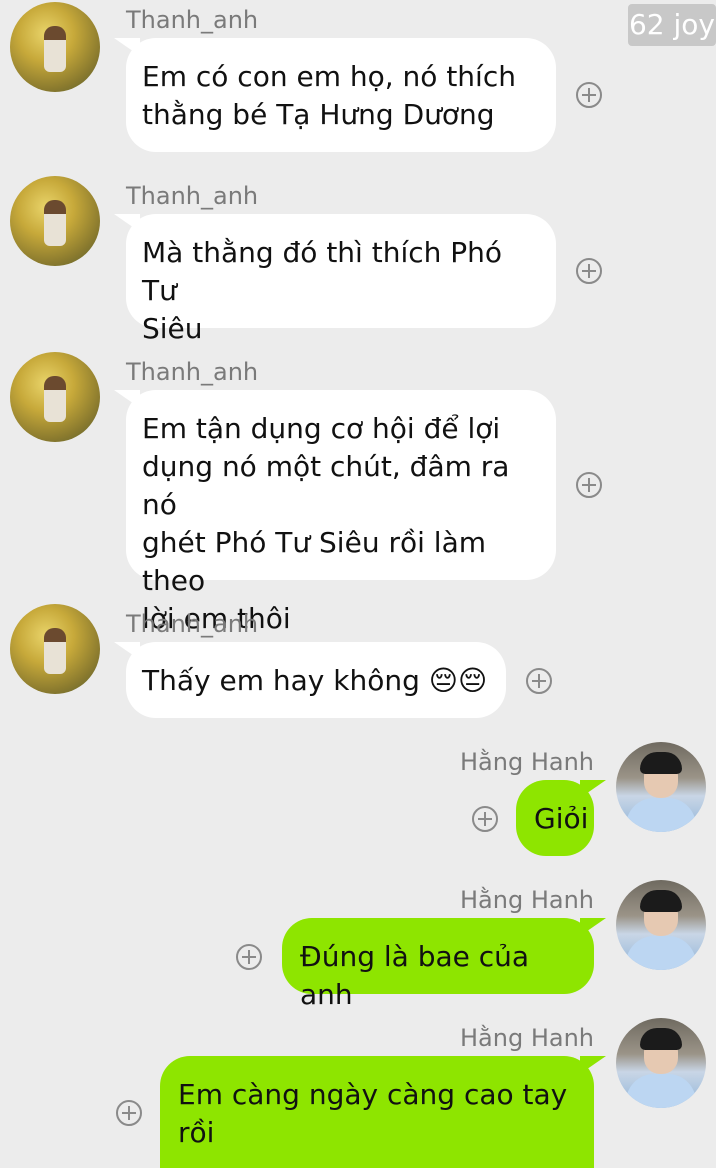 The width and height of the screenshot is (716, 1168). What do you see at coordinates (310, 680) in the screenshot?
I see `message-bubble-incoming: Thấy em hay không 😔😔` at bounding box center [310, 680].